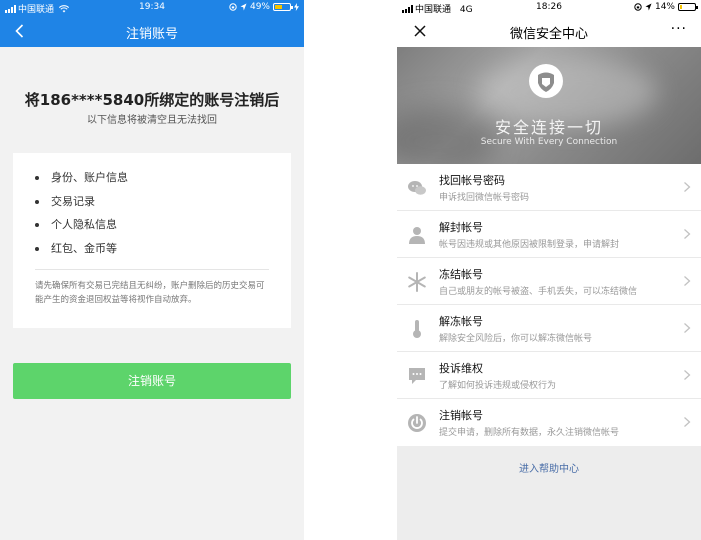 The height and width of the screenshot is (540, 701). I want to click on menu-item-desc: 提交申请，删除所有数据，永久注销微信帐号, so click(529, 433).